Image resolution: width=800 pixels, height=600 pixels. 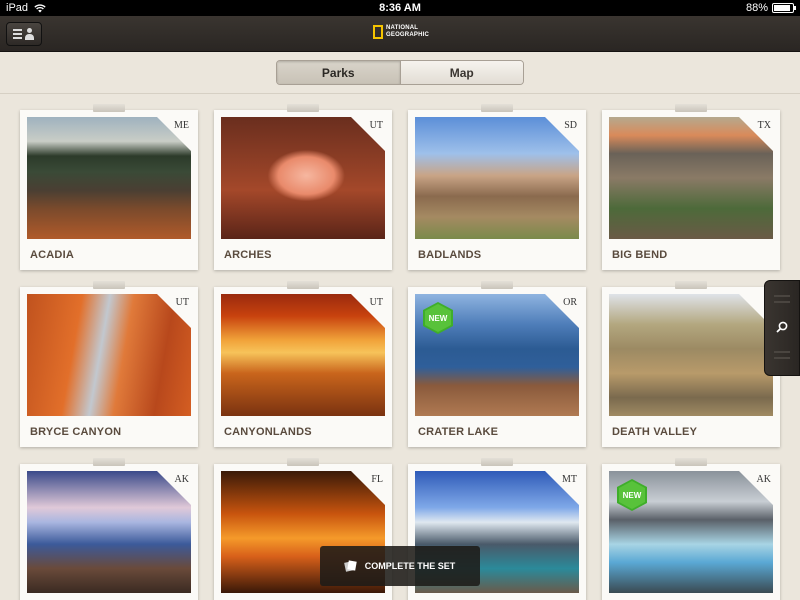 What do you see at coordinates (764, 125) in the screenshot?
I see `state-label: TX` at bounding box center [764, 125].